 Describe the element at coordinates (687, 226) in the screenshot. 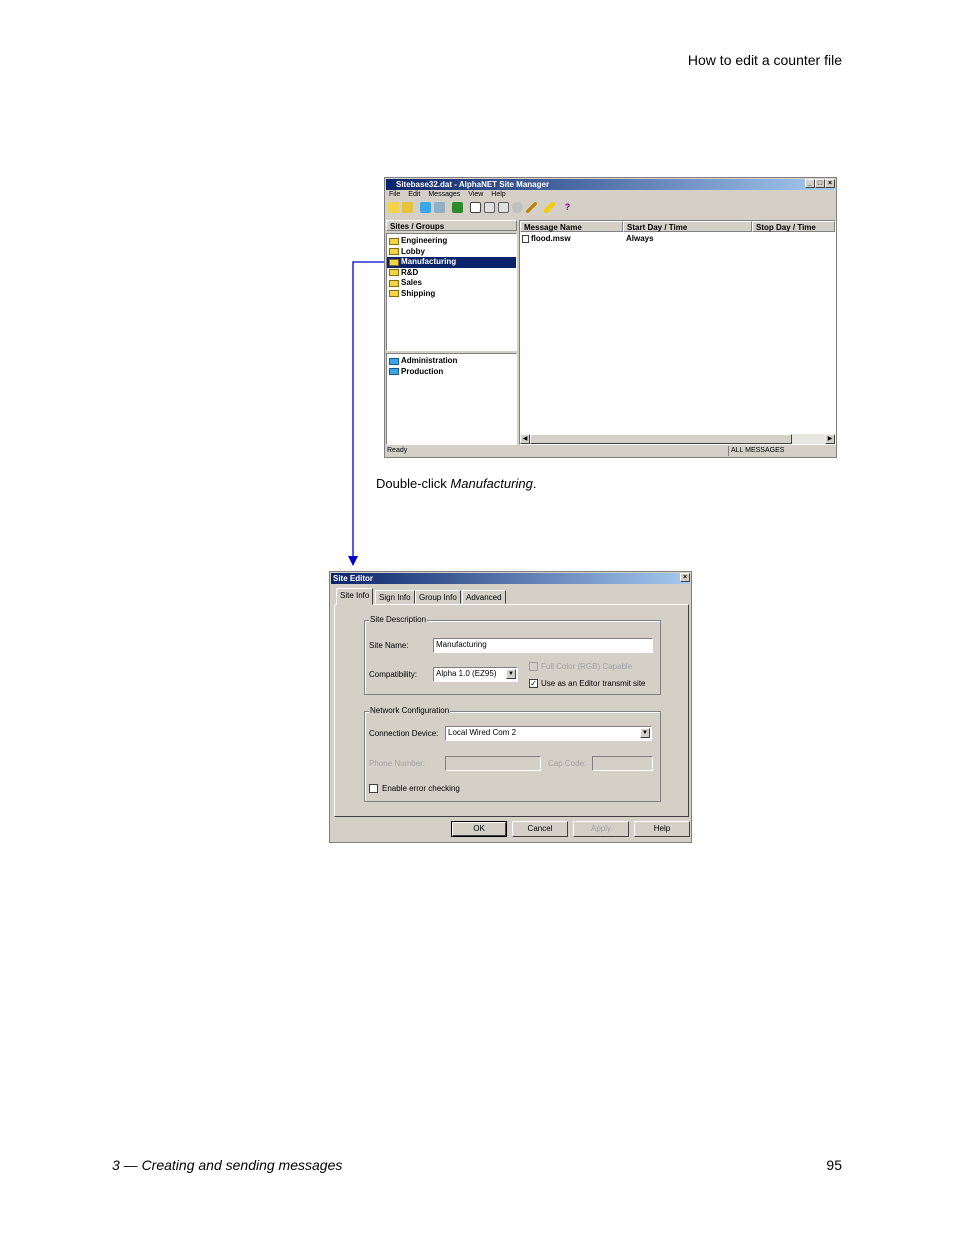

I see `col-start-day-time: Start Day / Time` at that location.